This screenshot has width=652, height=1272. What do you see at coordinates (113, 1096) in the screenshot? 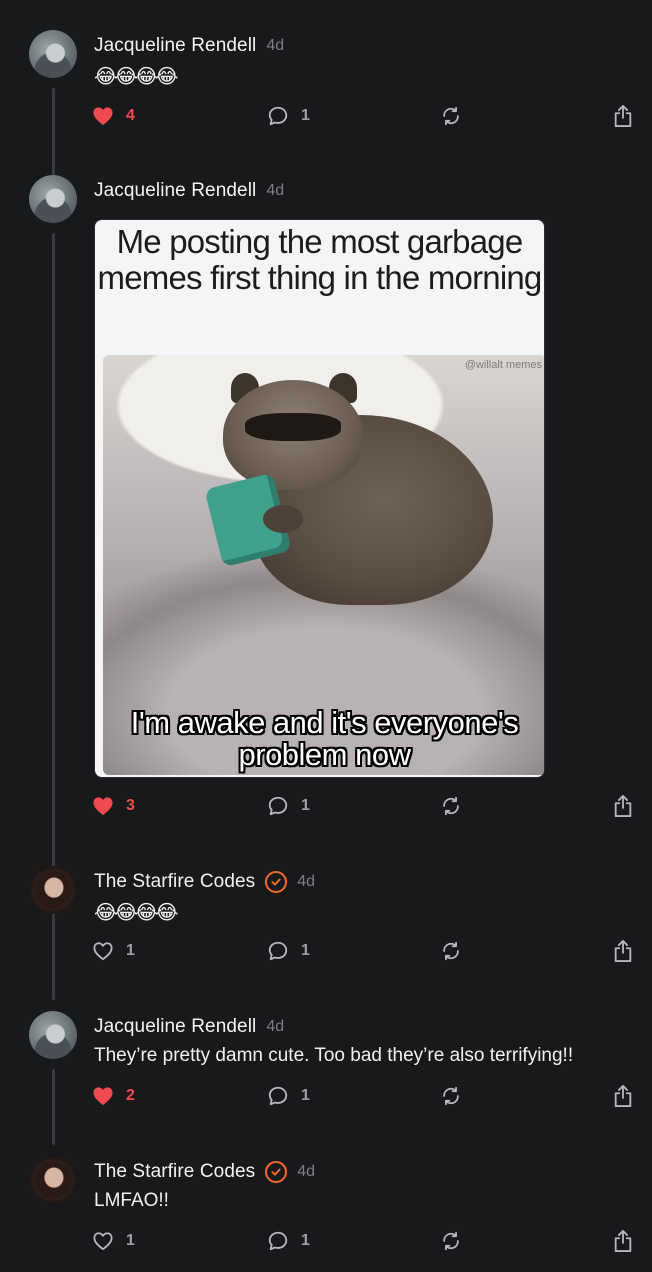
I see `like-button: 2` at bounding box center [113, 1096].